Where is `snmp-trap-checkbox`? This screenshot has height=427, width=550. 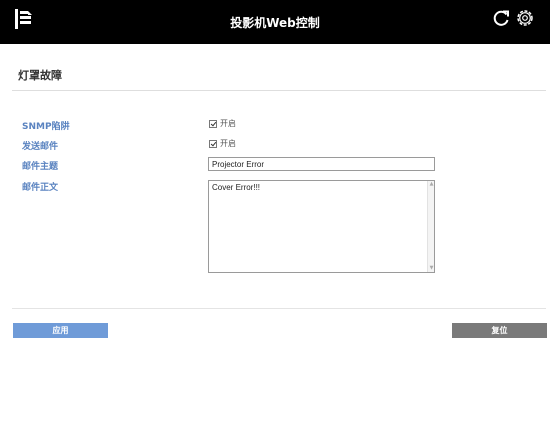
snmp-trap-checkbox is located at coordinates (213, 123).